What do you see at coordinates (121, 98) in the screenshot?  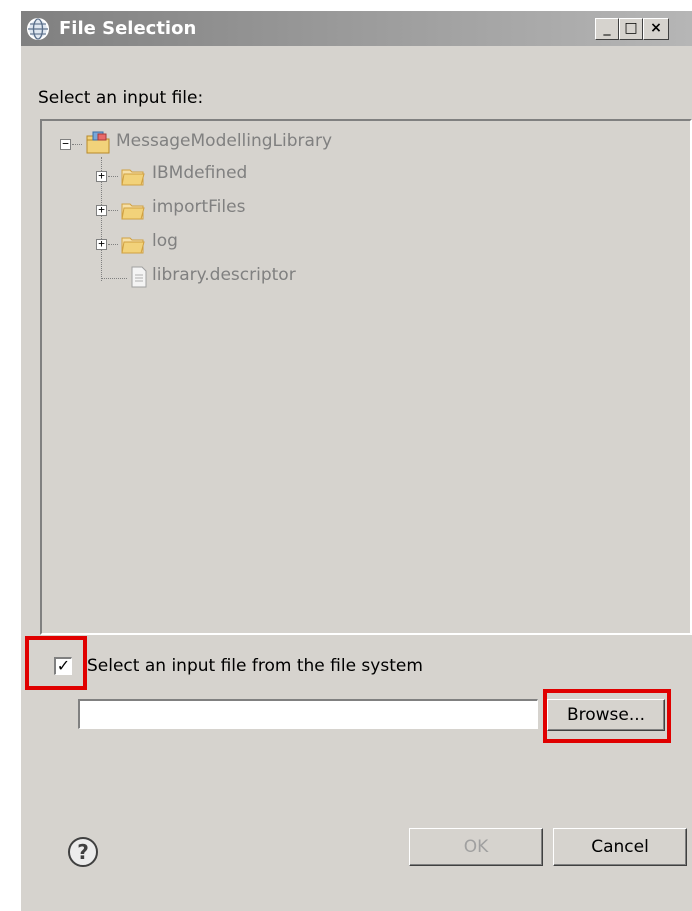 I see `select-file-prompt: Select an input file:` at bounding box center [121, 98].